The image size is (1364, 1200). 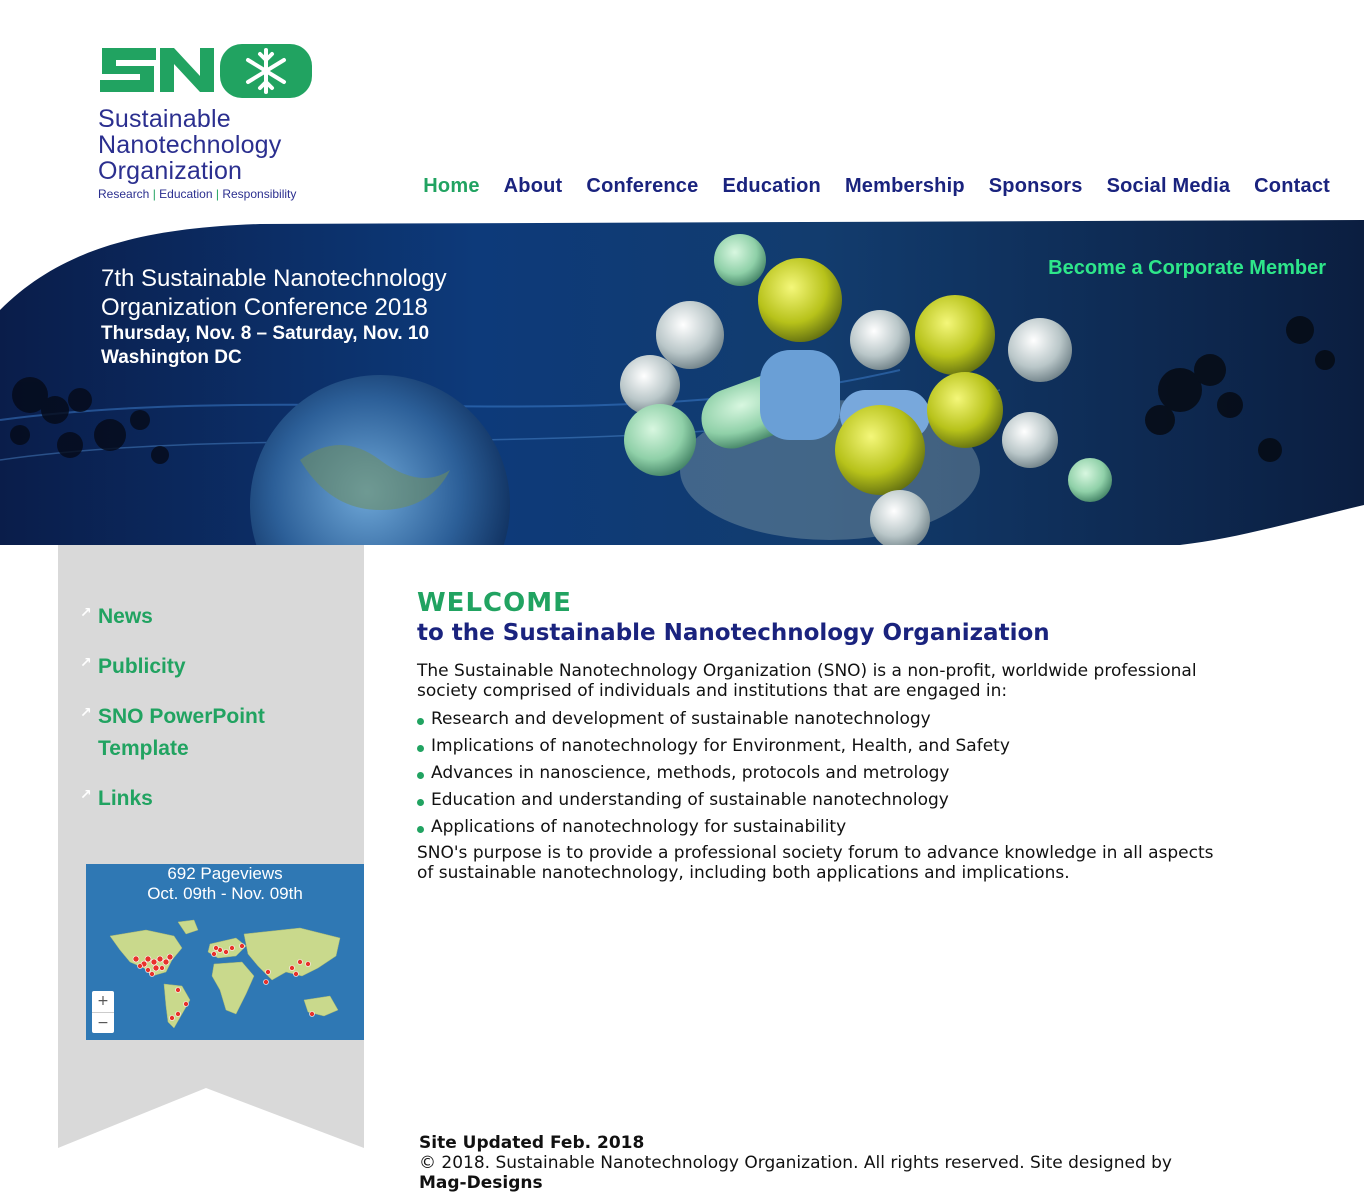 I want to click on banner-title-line-2: Organization Conference 2018, so click(x=264, y=307).